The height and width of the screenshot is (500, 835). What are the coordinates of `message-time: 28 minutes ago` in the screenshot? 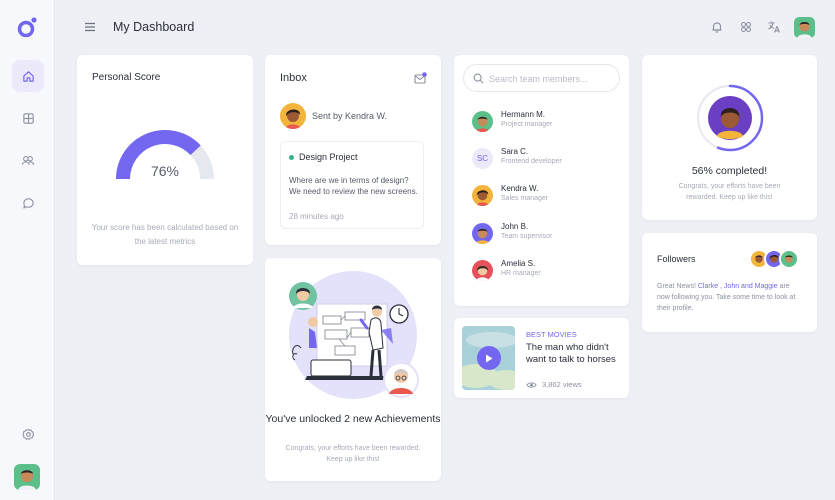 It's located at (316, 216).